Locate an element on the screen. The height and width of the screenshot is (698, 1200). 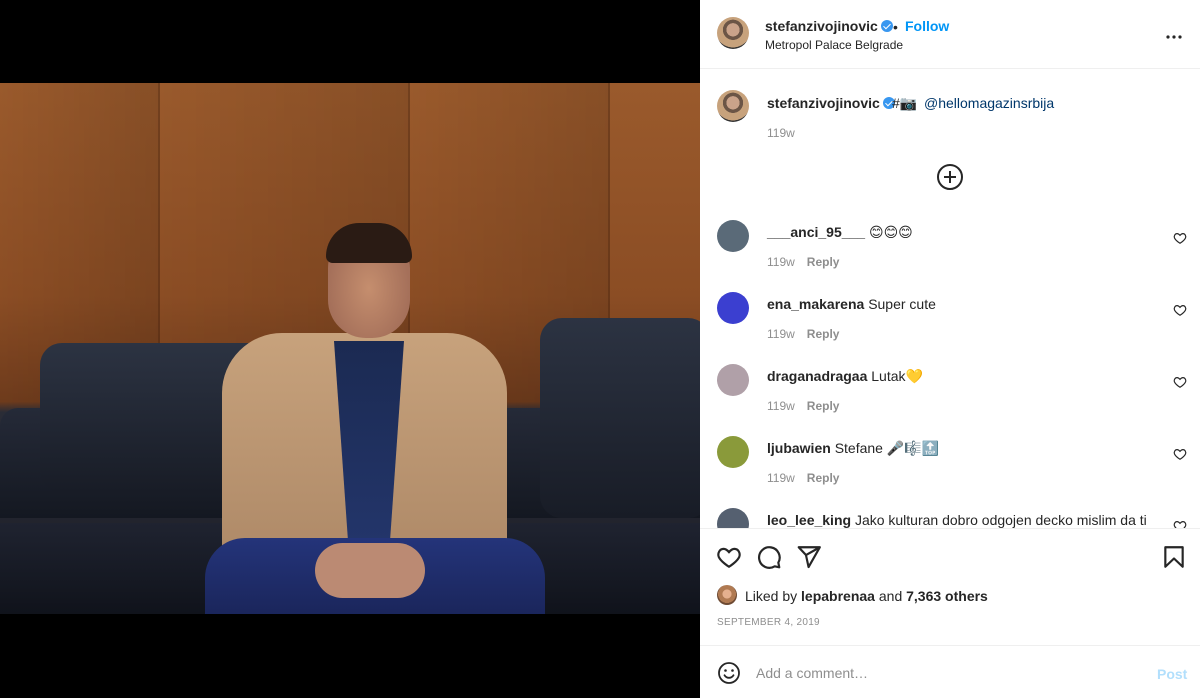
follow-button: Follow is located at coordinates (927, 26).